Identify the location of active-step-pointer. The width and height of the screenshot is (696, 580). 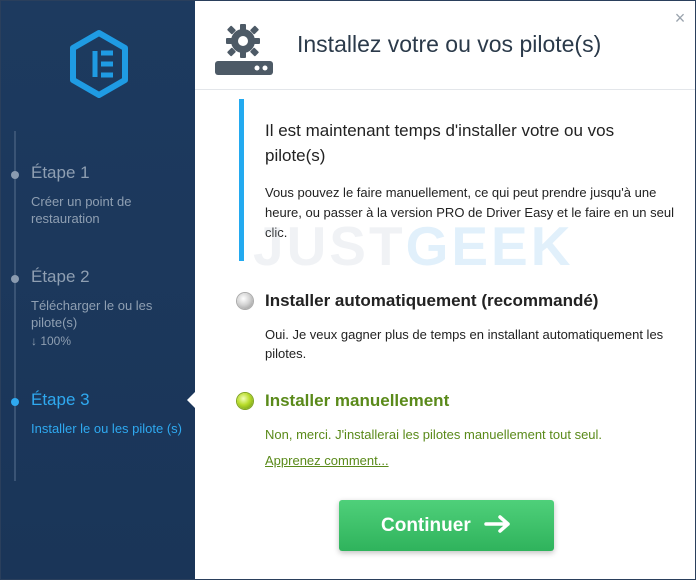
(191, 400).